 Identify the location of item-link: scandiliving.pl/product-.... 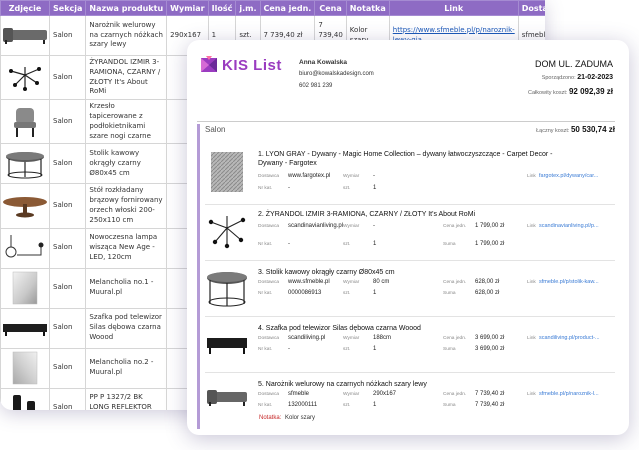
(573, 338).